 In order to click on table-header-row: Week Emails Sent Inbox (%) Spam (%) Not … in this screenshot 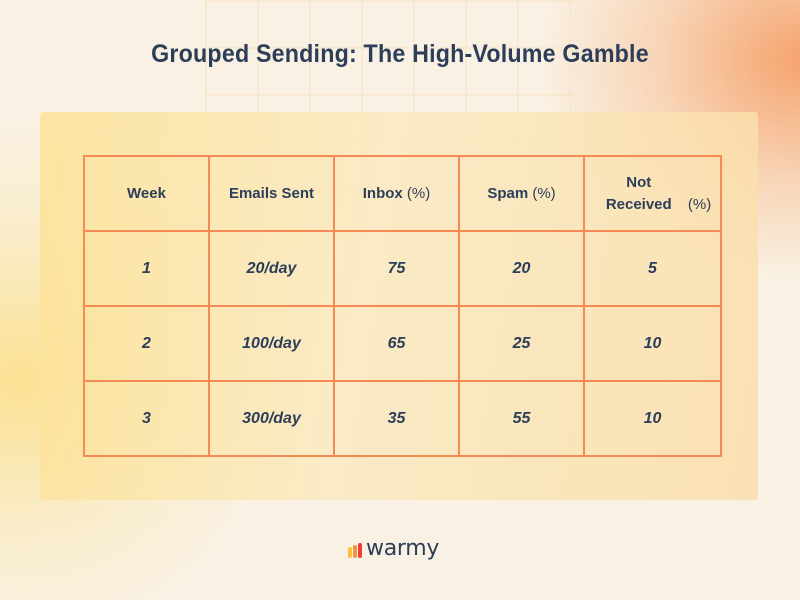, I will do `click(402, 193)`.